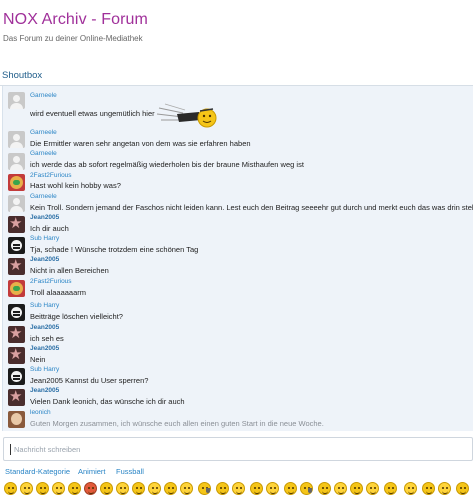 This screenshot has width=473, height=500. What do you see at coordinates (238, 183) in the screenshot?
I see `shout-message: 2Fast2Furious Hast wohl kein hobby was?` at bounding box center [238, 183].